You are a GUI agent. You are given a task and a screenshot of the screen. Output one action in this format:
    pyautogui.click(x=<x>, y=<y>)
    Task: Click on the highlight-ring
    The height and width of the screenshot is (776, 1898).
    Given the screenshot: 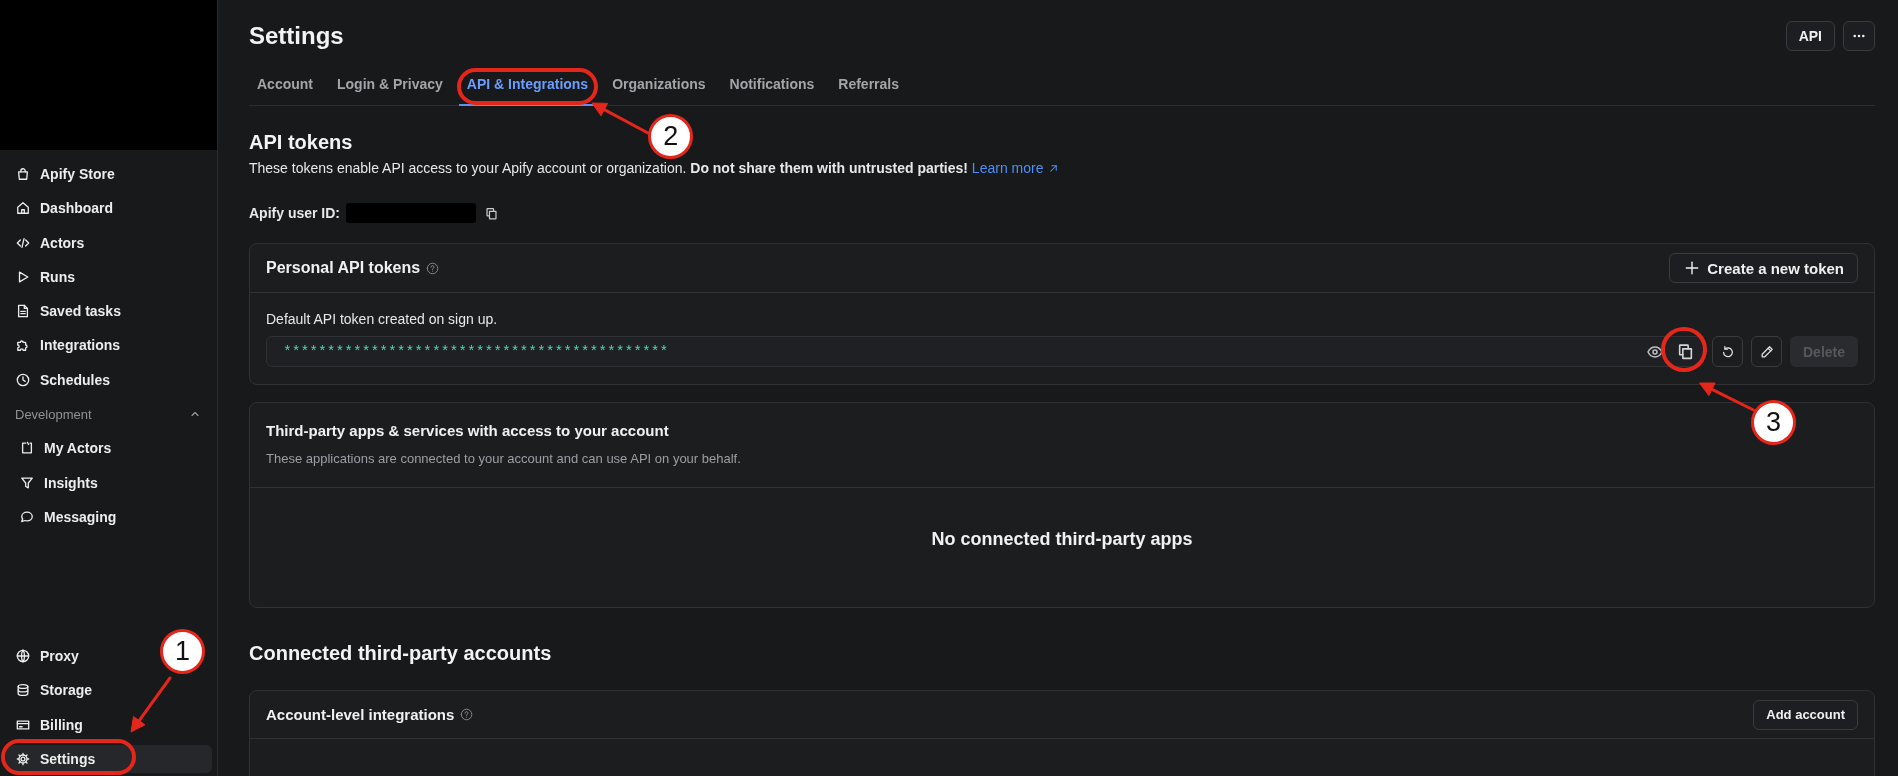 What is the action you would take?
    pyautogui.click(x=1684, y=349)
    